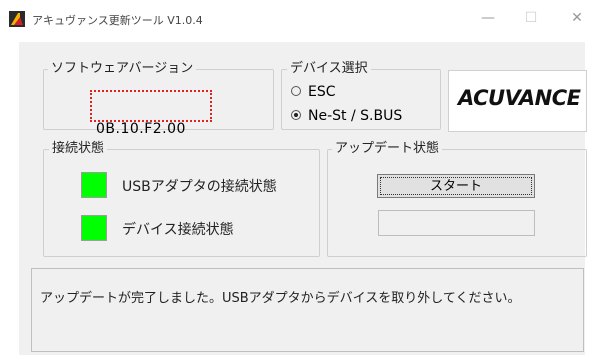 This screenshot has width=595, height=364. What do you see at coordinates (577, 18) in the screenshot?
I see `close-button: ✕` at bounding box center [577, 18].